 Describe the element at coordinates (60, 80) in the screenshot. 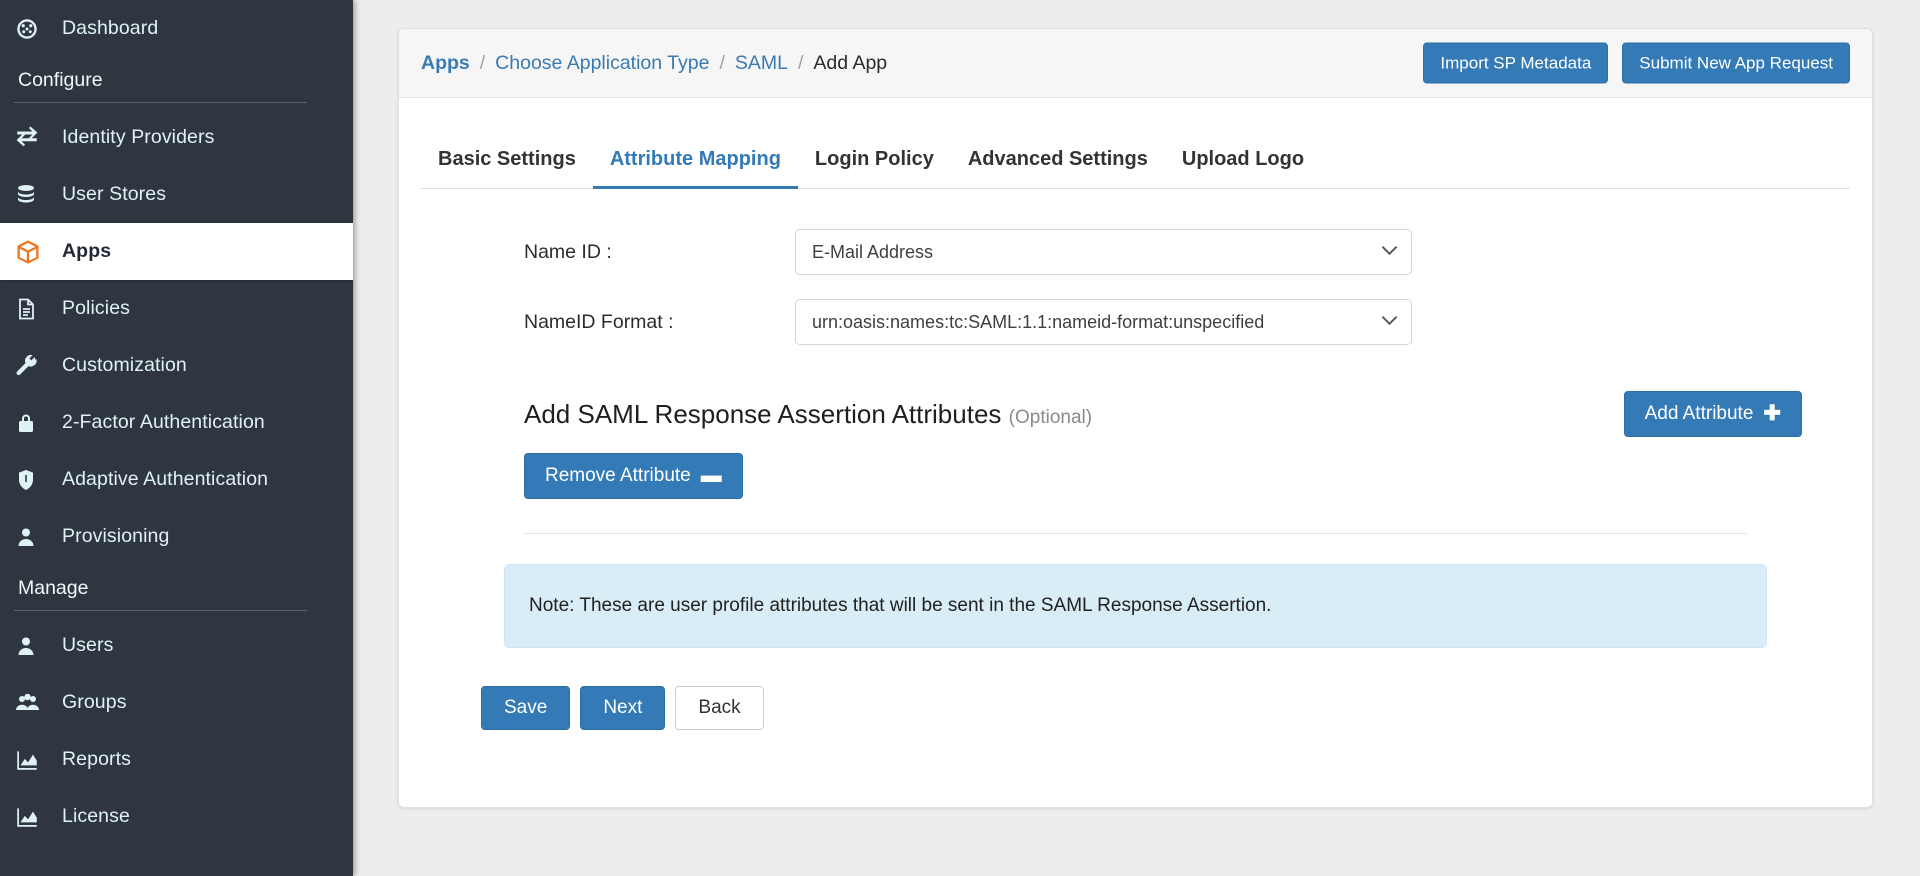

I see `sidebar-section-configure: Configure` at that location.